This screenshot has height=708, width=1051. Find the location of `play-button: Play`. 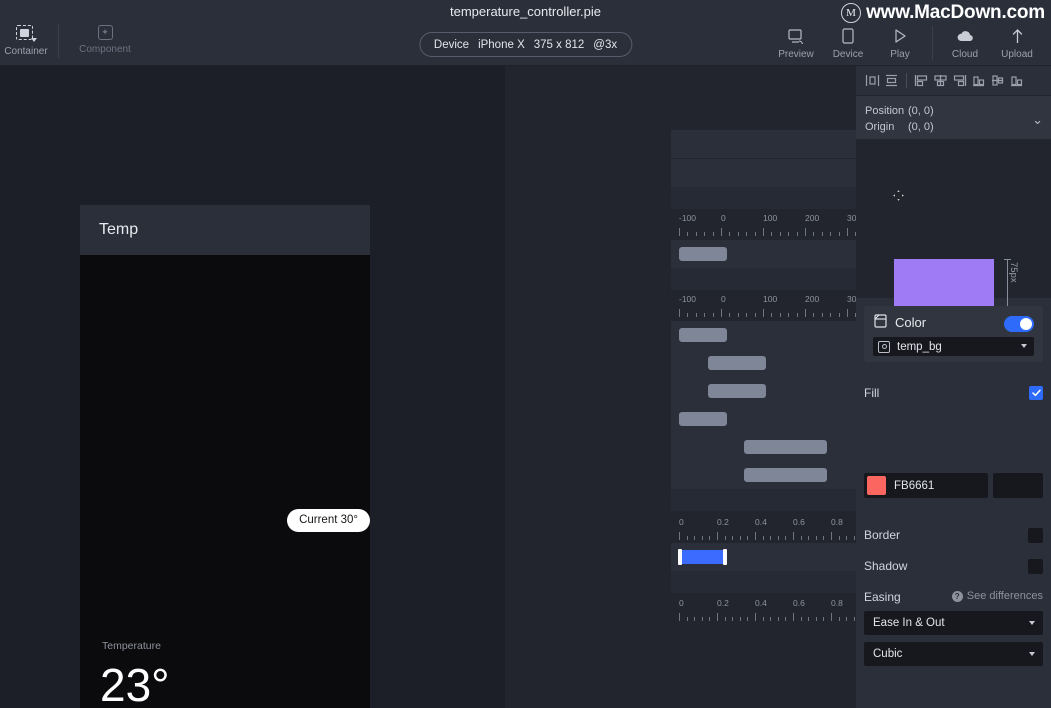

play-button: Play is located at coordinates (900, 46).